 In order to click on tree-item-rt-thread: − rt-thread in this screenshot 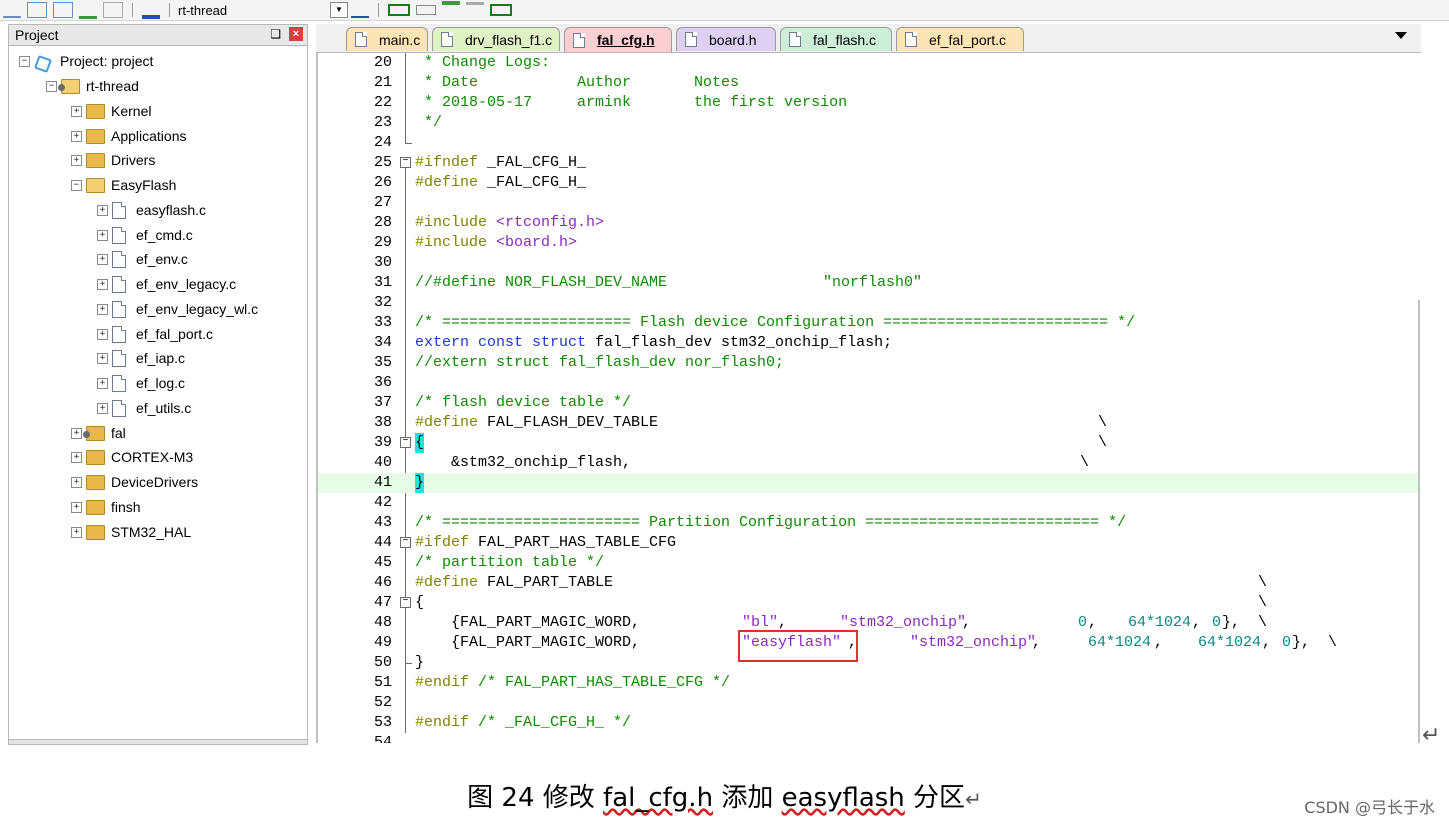, I will do `click(92, 86)`.